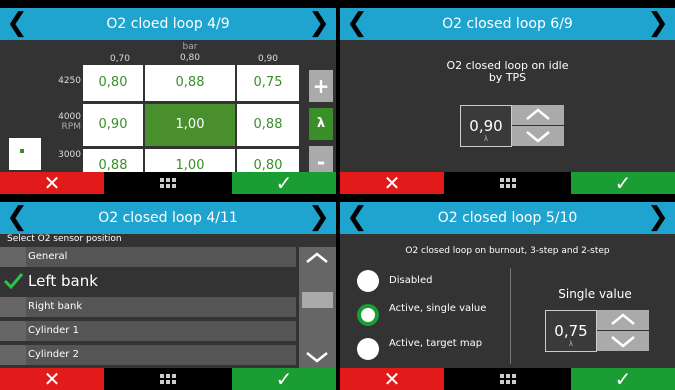 This screenshot has height=390, width=675. I want to click on single-value-label: Single value, so click(595, 294).